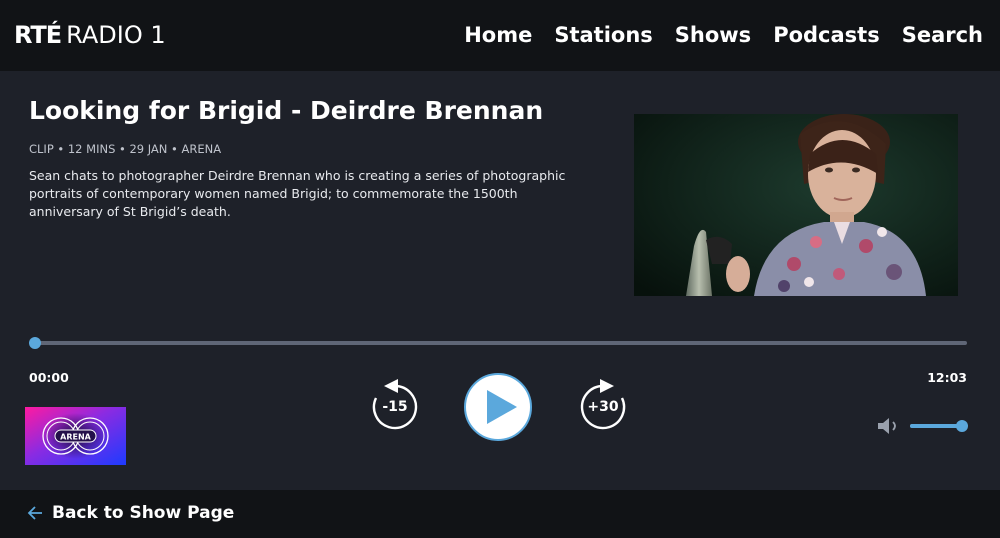  I want to click on show-logo-text: ARENA, so click(76, 437).